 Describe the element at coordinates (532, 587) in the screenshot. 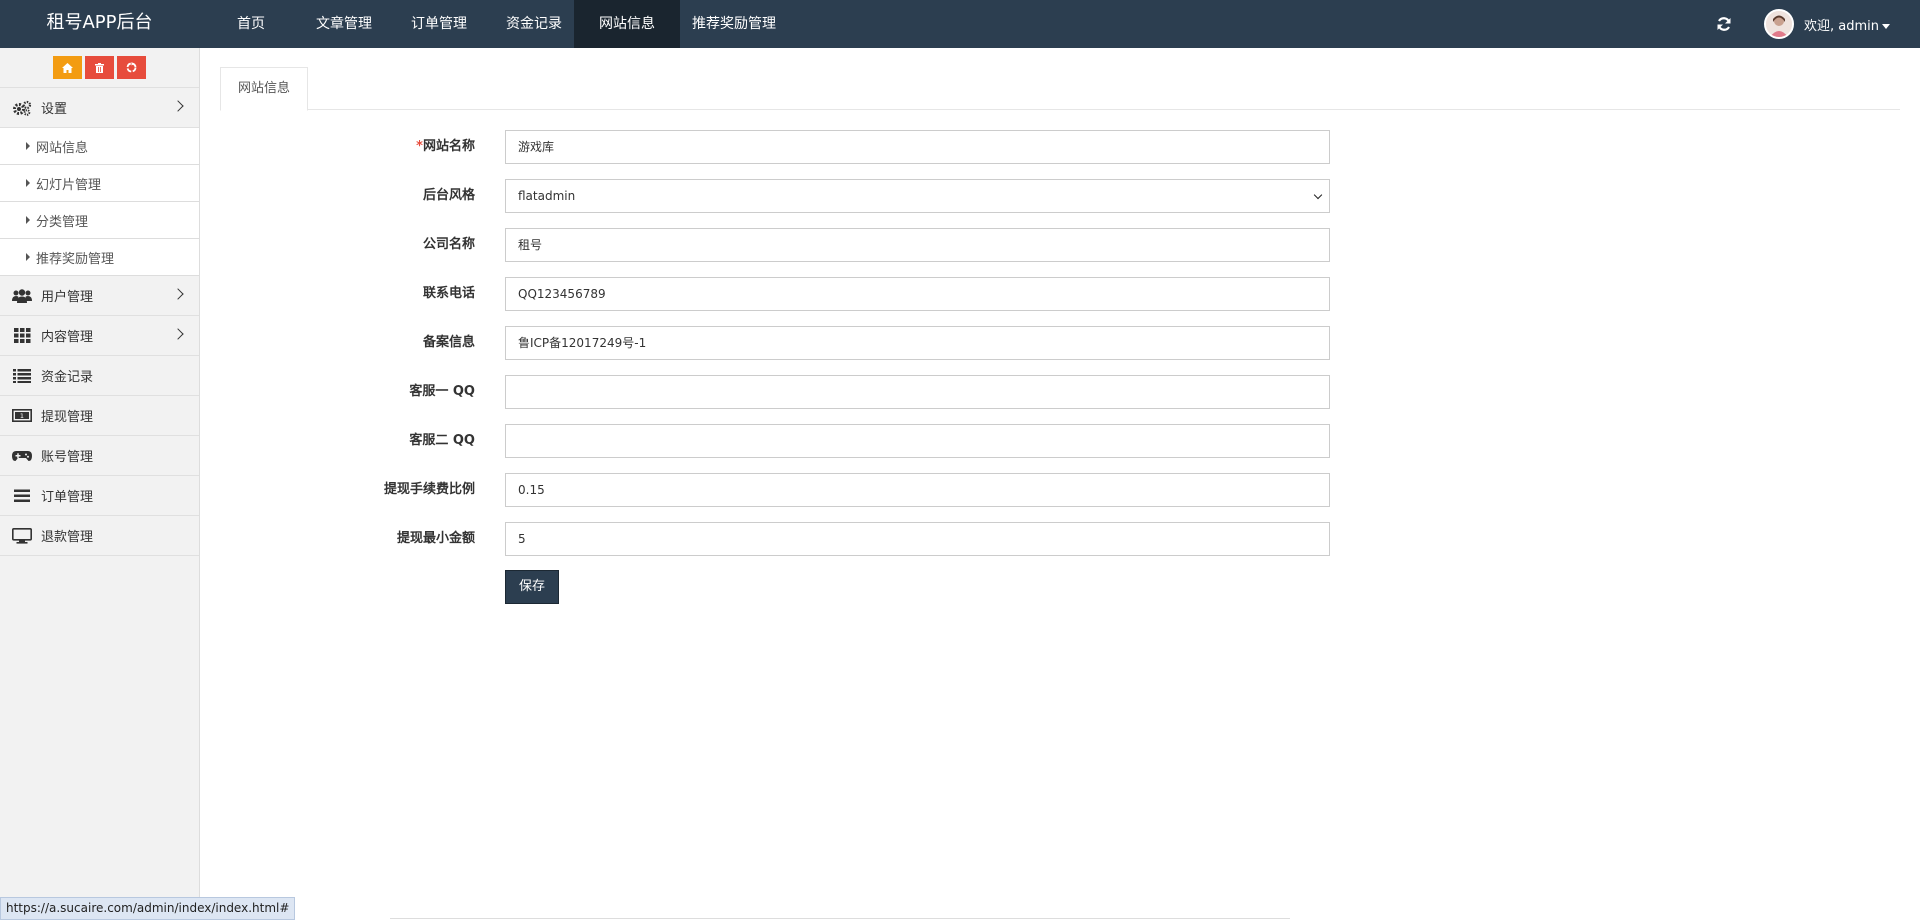

I see `save-button: 保存` at that location.